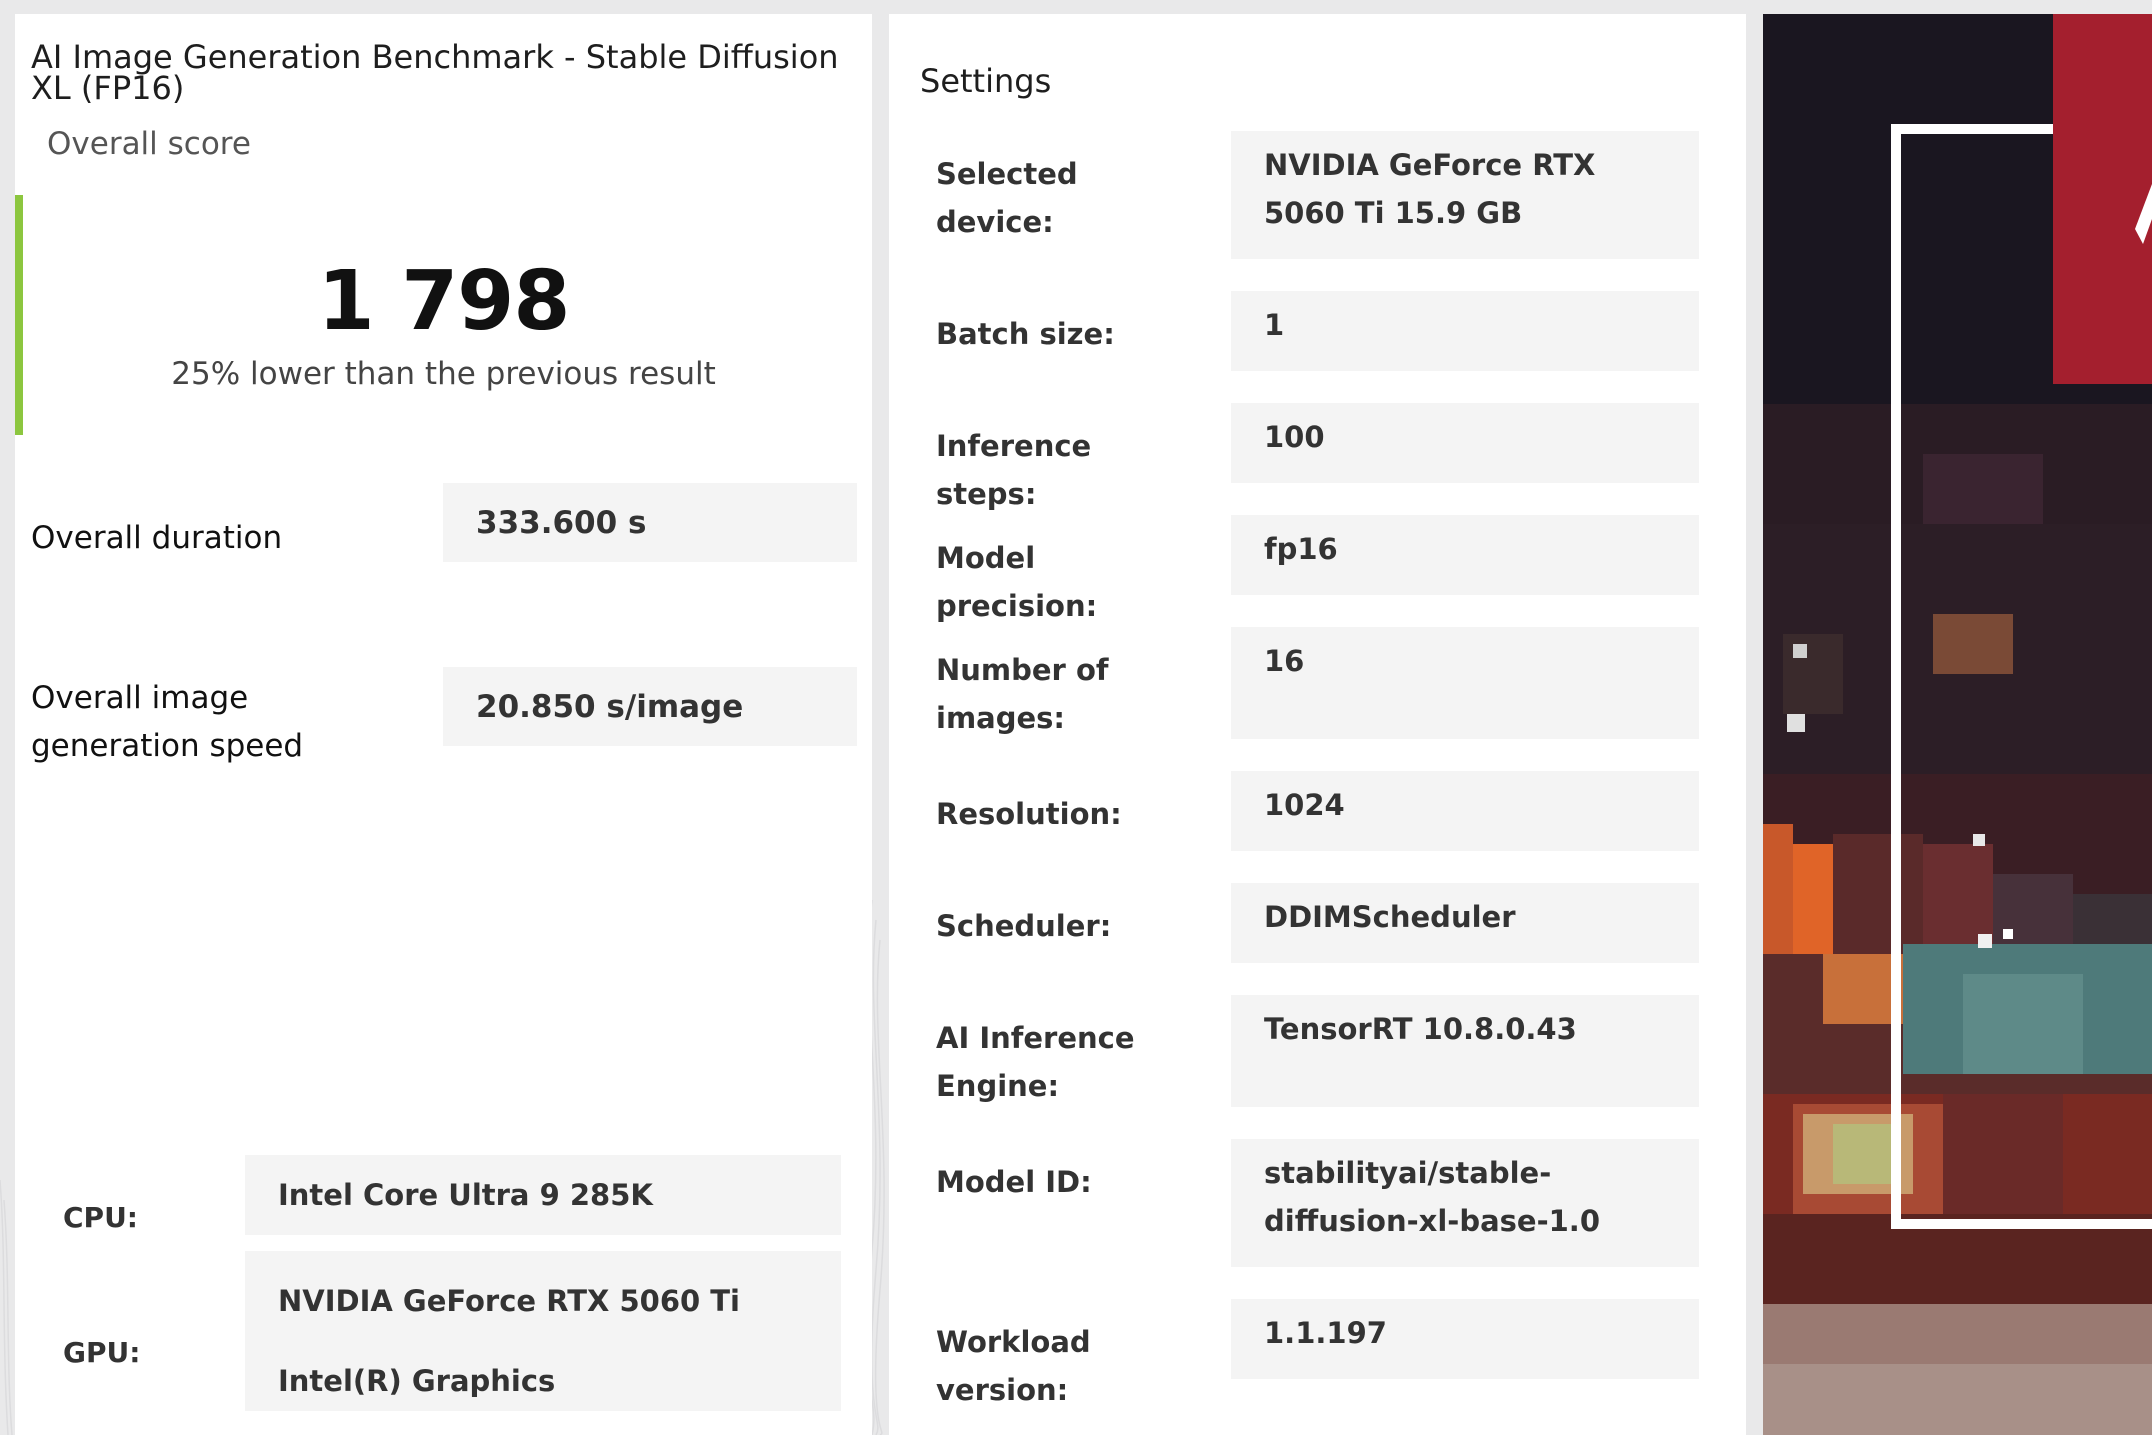 The width and height of the screenshot is (2152, 1435). Describe the element at coordinates (1014, 1182) in the screenshot. I see `model-id-label: Model ID:` at that location.